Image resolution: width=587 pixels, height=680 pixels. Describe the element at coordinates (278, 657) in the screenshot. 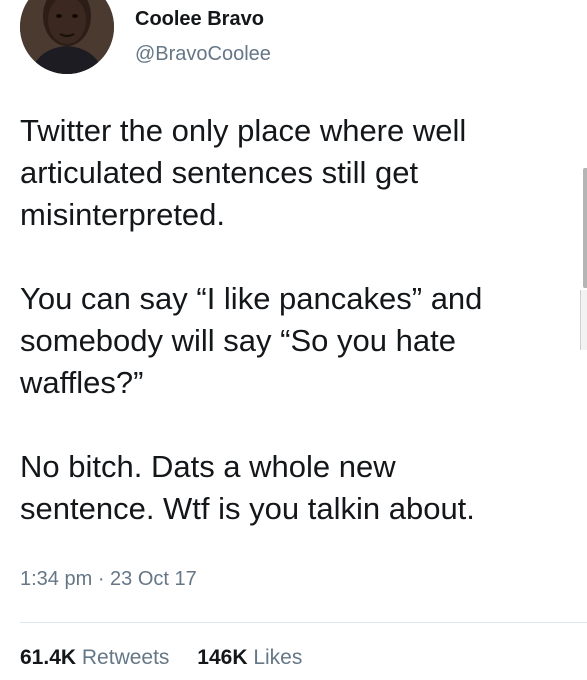

I see `likes-label: Likes` at that location.